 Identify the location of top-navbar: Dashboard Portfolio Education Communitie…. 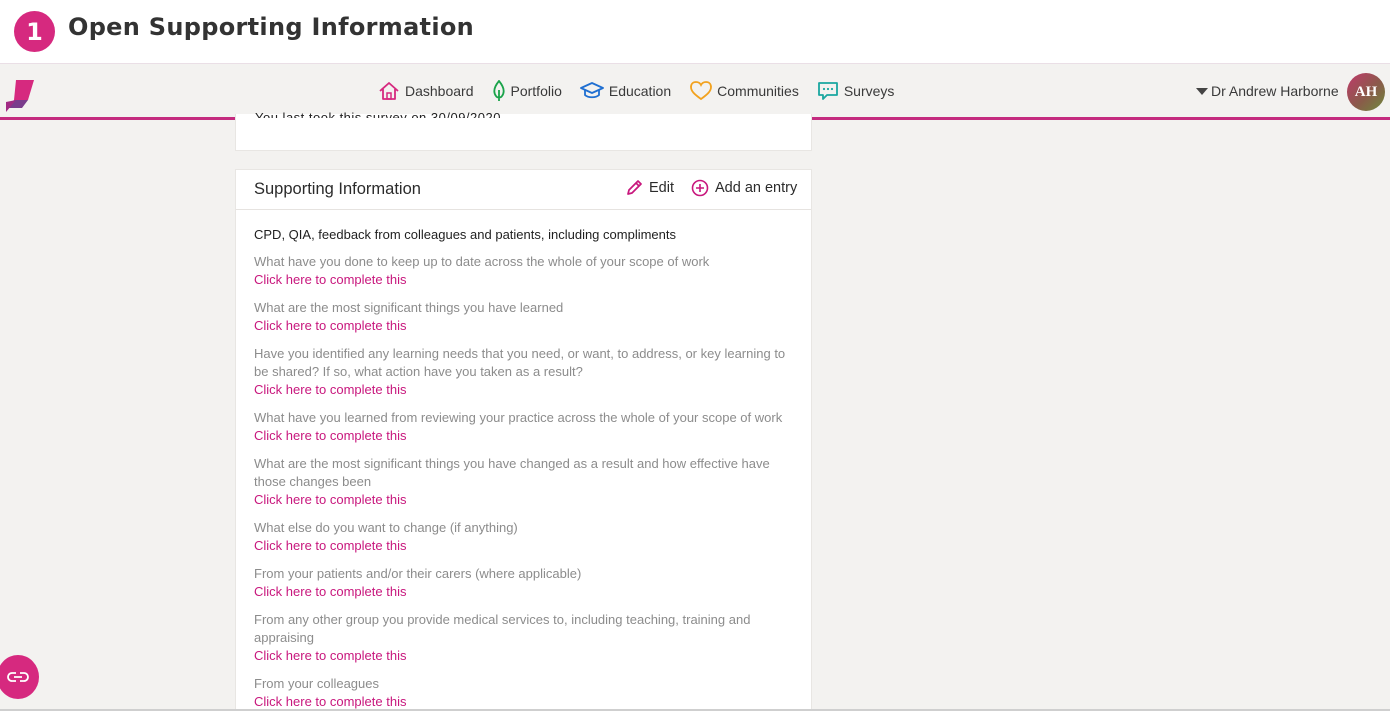
(695, 91).